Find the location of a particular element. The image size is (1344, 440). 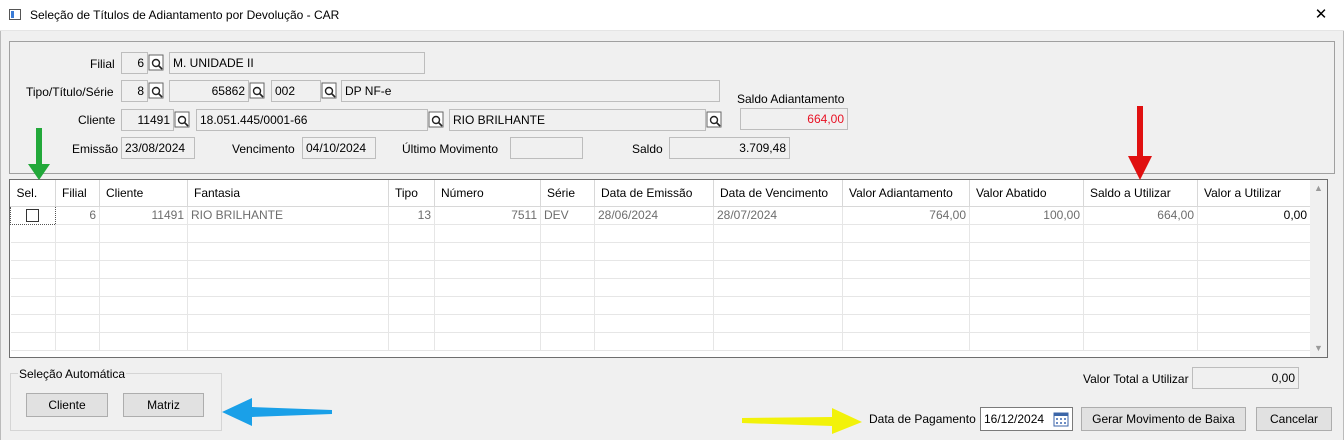

col-header-valor-abatido: Valor Abatido is located at coordinates (1026, 193).